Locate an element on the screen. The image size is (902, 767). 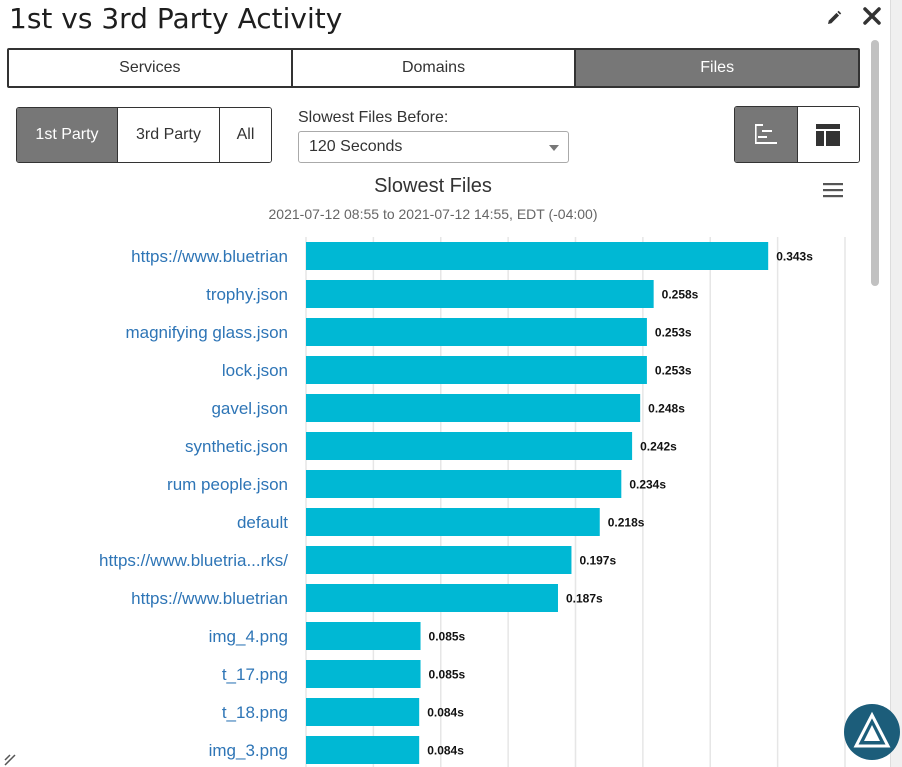
data-label: 0.343s is located at coordinates (794, 257).